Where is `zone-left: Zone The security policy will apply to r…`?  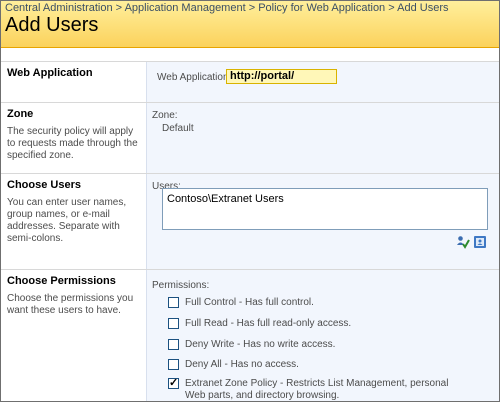 zone-left: Zone The security policy will apply to r… is located at coordinates (73, 138).